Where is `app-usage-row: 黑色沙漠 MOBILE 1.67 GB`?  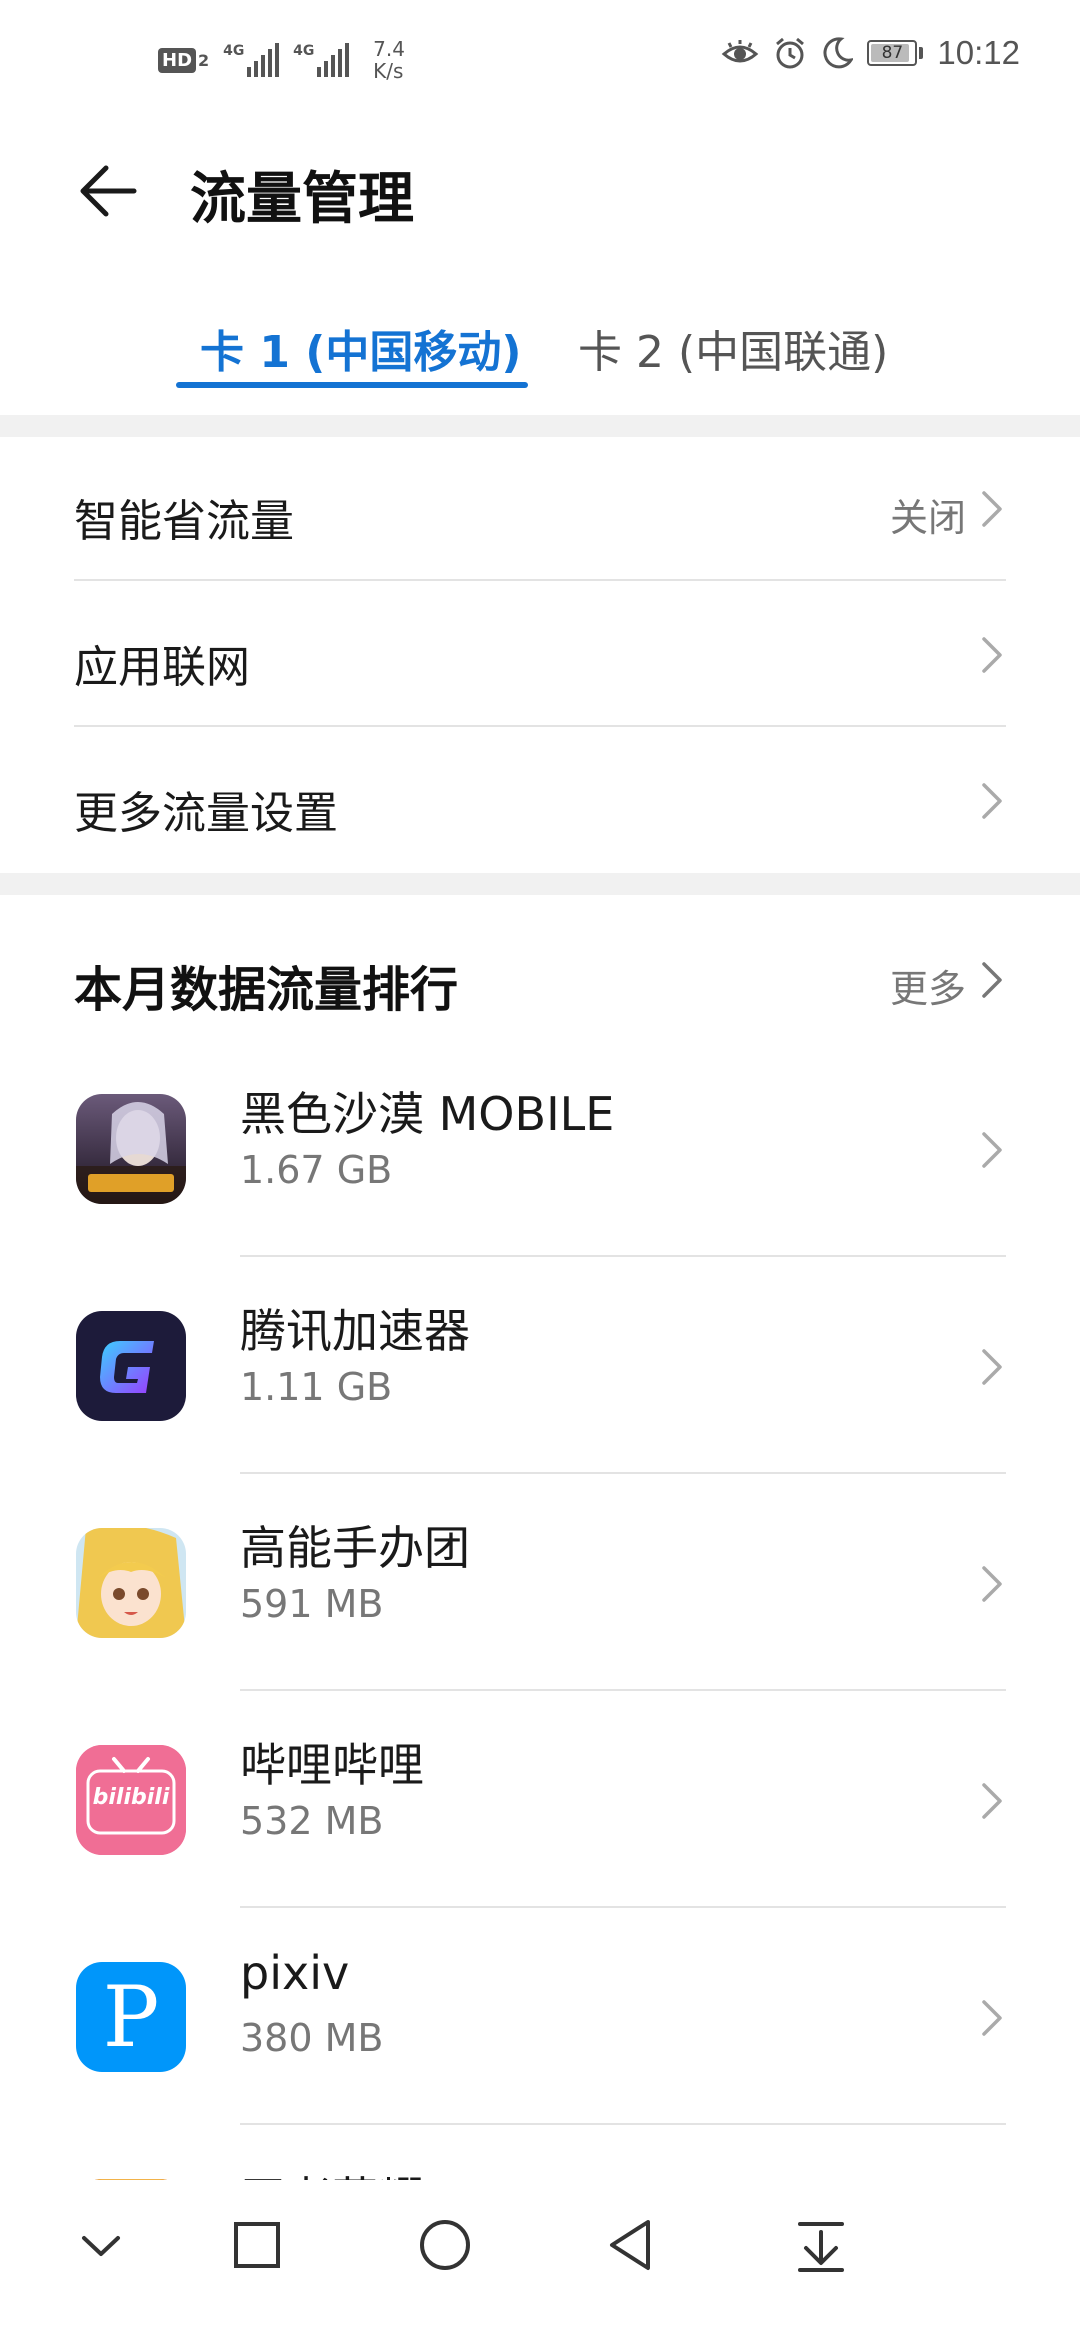 app-usage-row: 黑色沙漠 MOBILE 1.67 GB is located at coordinates (540, 1148).